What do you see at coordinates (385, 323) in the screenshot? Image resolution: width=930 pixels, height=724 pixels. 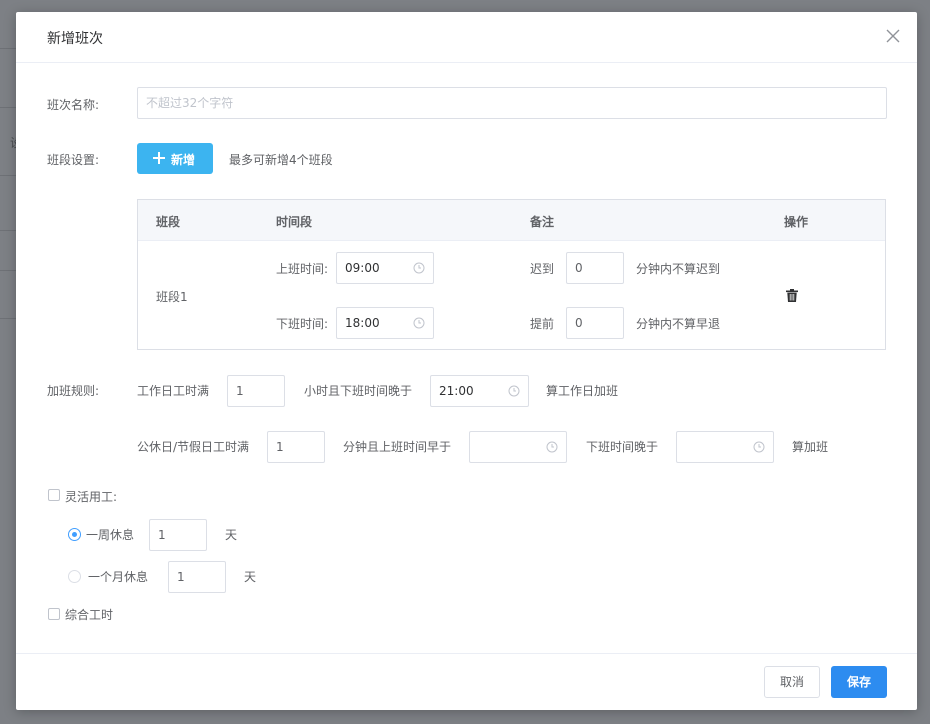 I see `end-time-picker: 18:00` at bounding box center [385, 323].